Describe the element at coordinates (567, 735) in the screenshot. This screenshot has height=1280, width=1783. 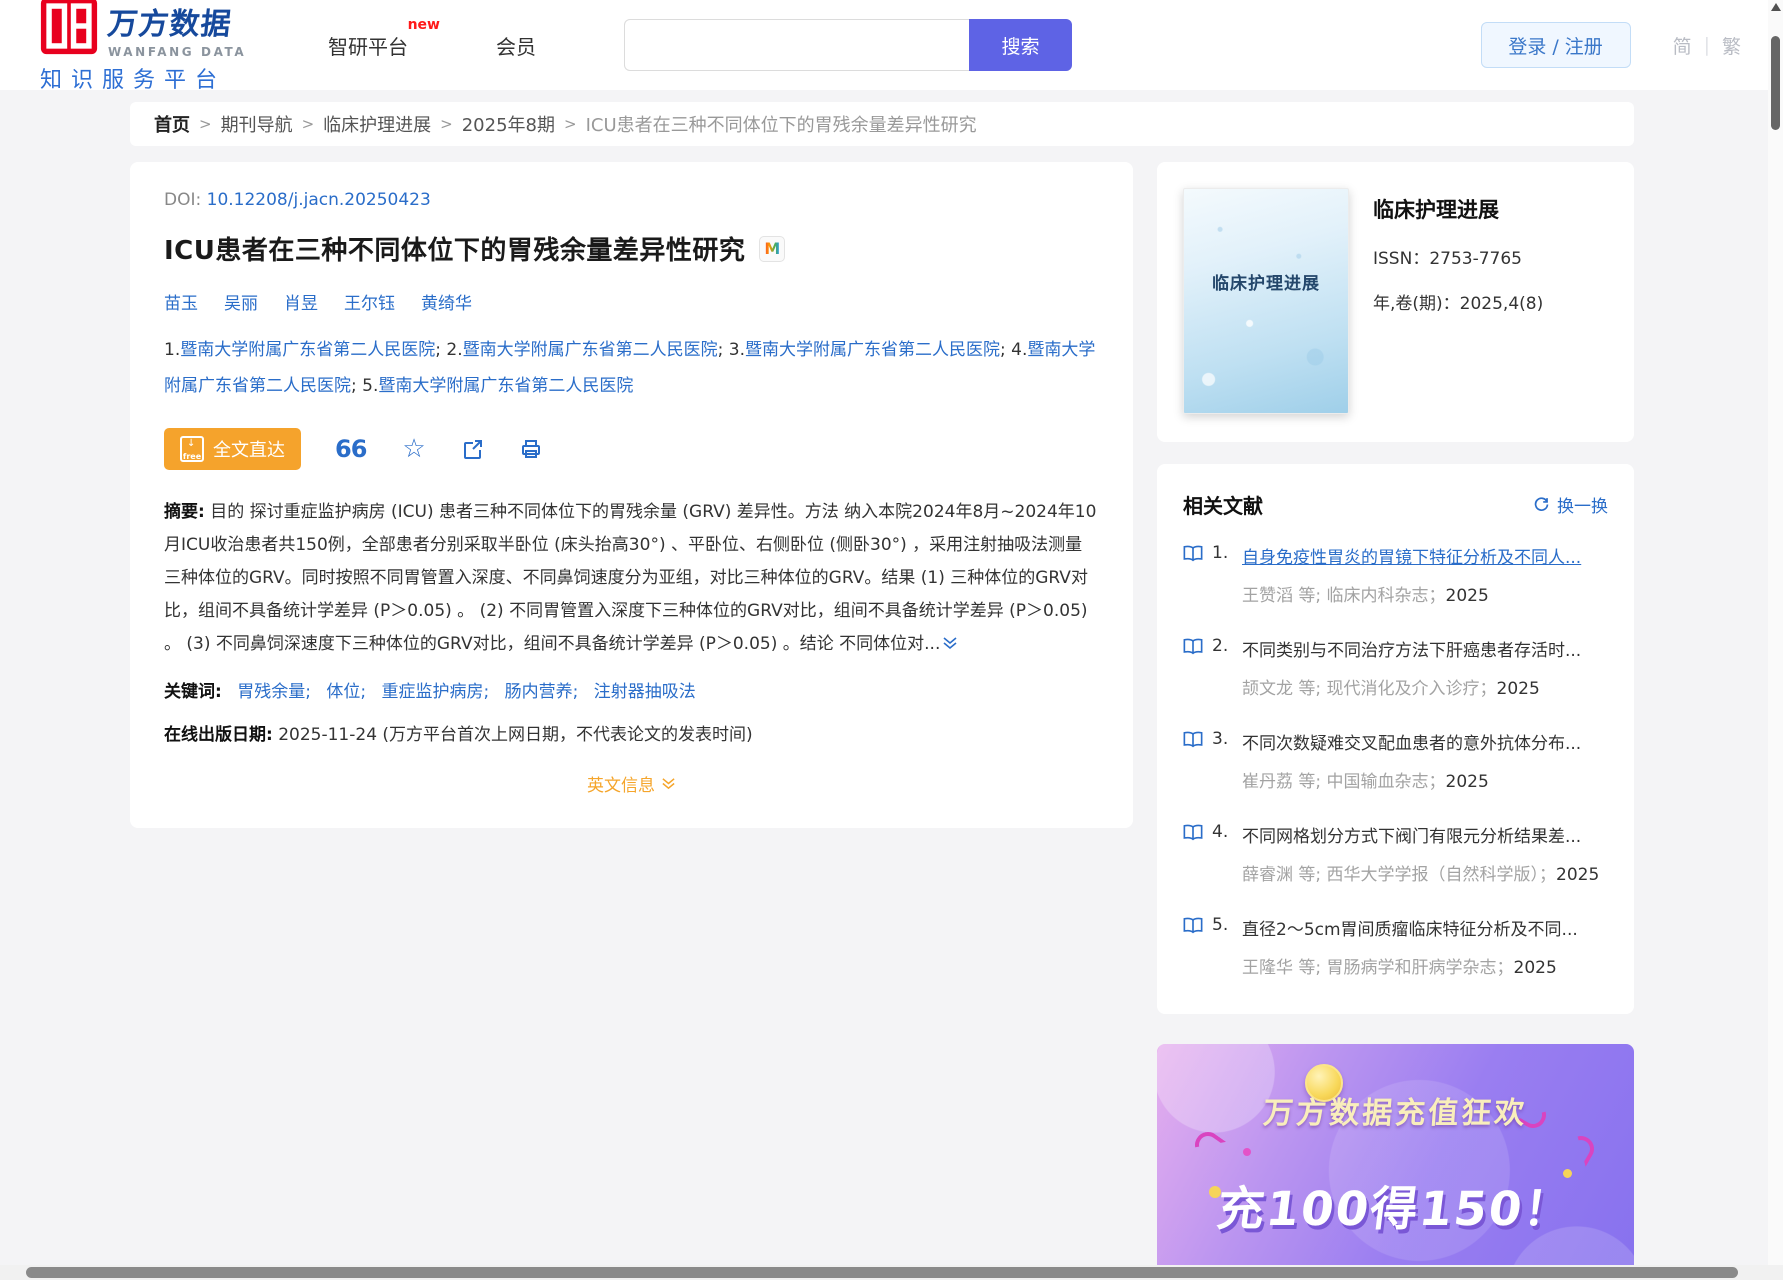
I see `online-date-note: (万方平台首次上网日期，不代表论文的发表时间)` at that location.